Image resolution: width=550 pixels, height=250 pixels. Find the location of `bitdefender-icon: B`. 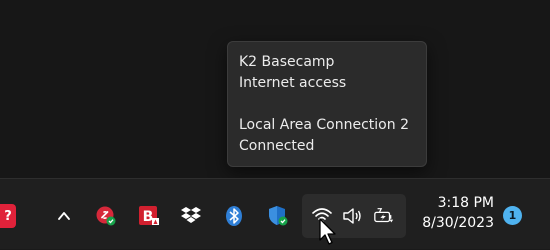

bitdefender-icon: B is located at coordinates (149, 216).